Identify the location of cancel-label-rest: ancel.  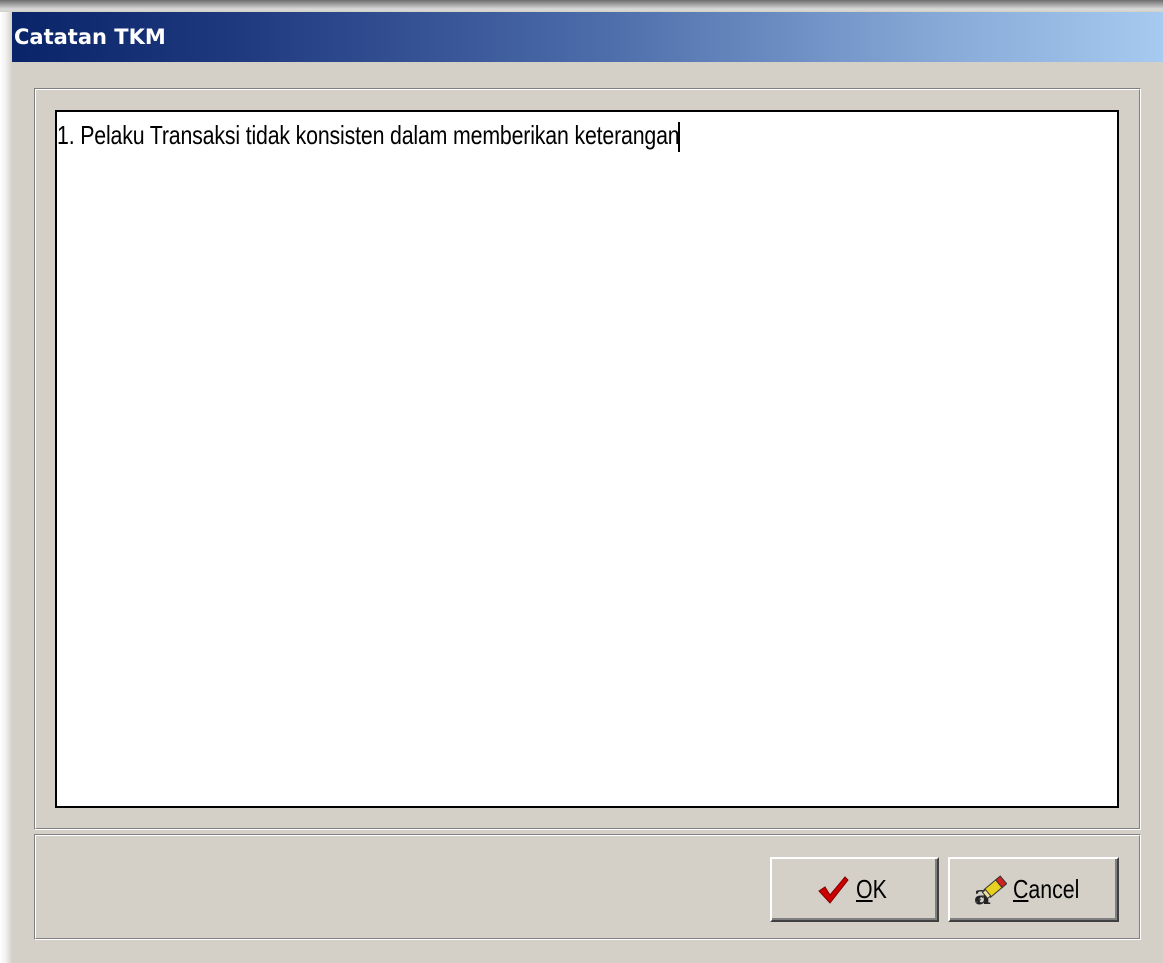
(1054, 889).